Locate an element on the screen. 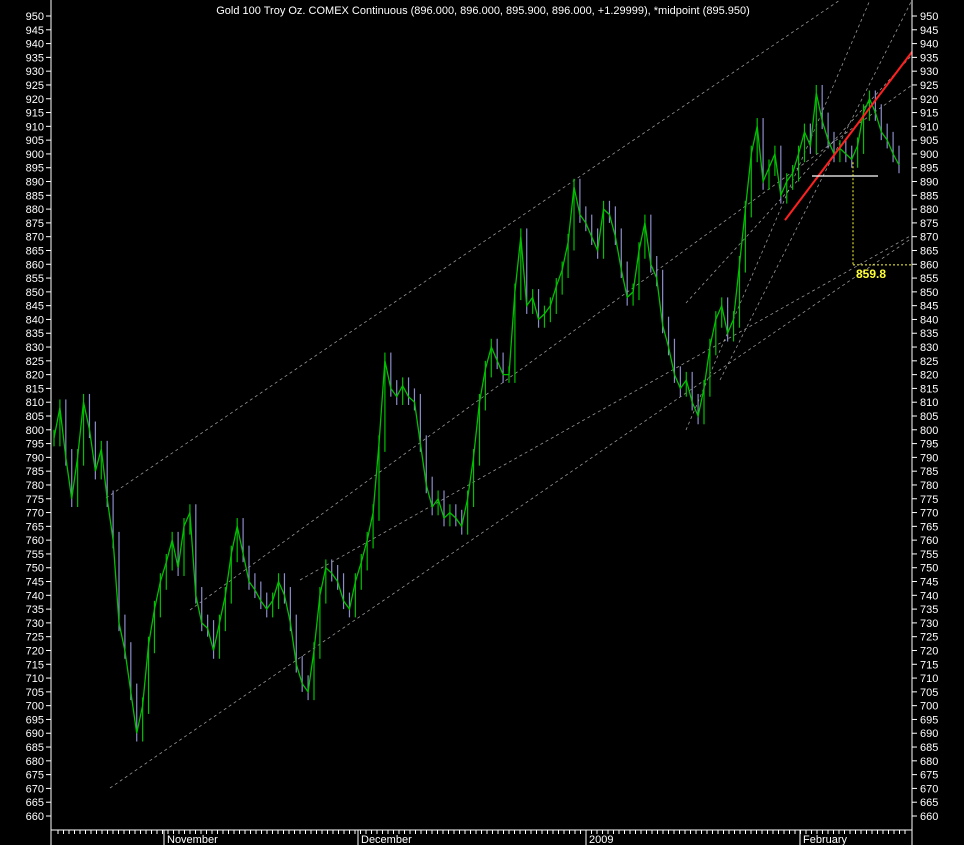 This screenshot has height=845, width=964. right-tick-label: 870 is located at coordinates (929, 238).